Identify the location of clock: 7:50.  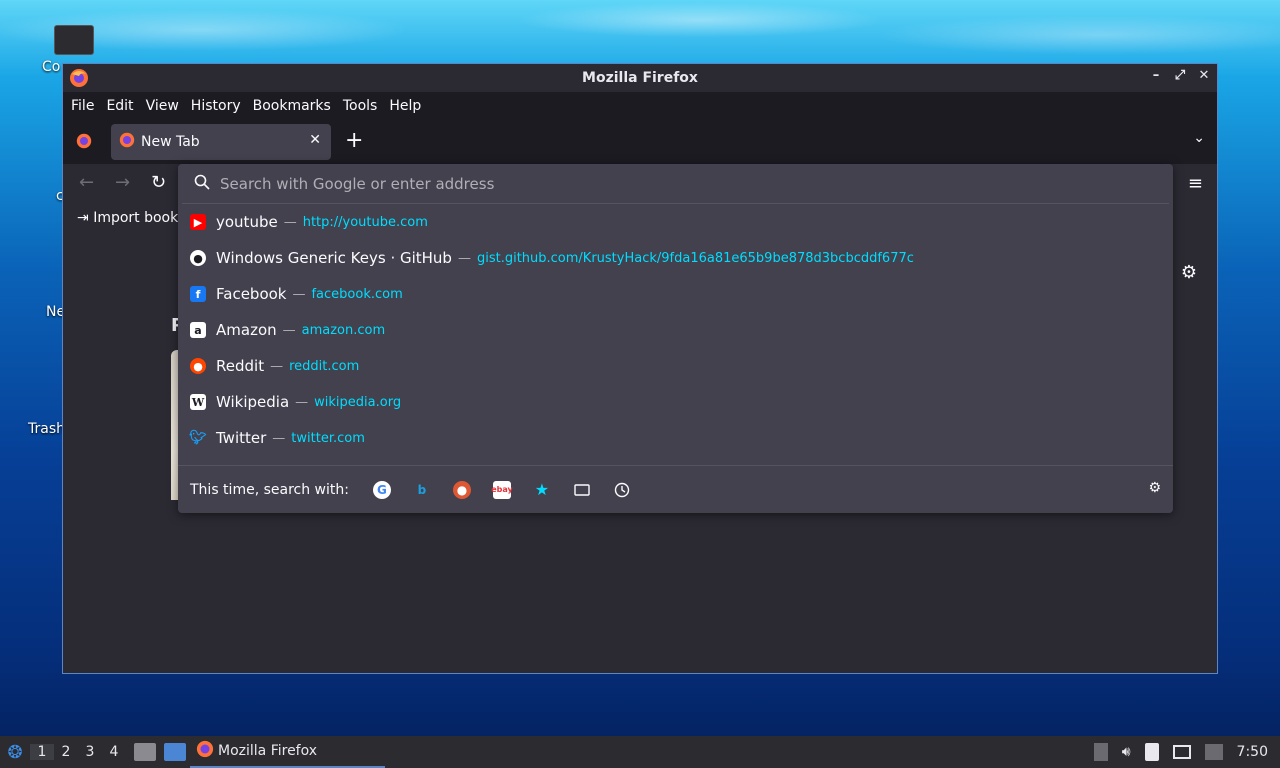
(1252, 752).